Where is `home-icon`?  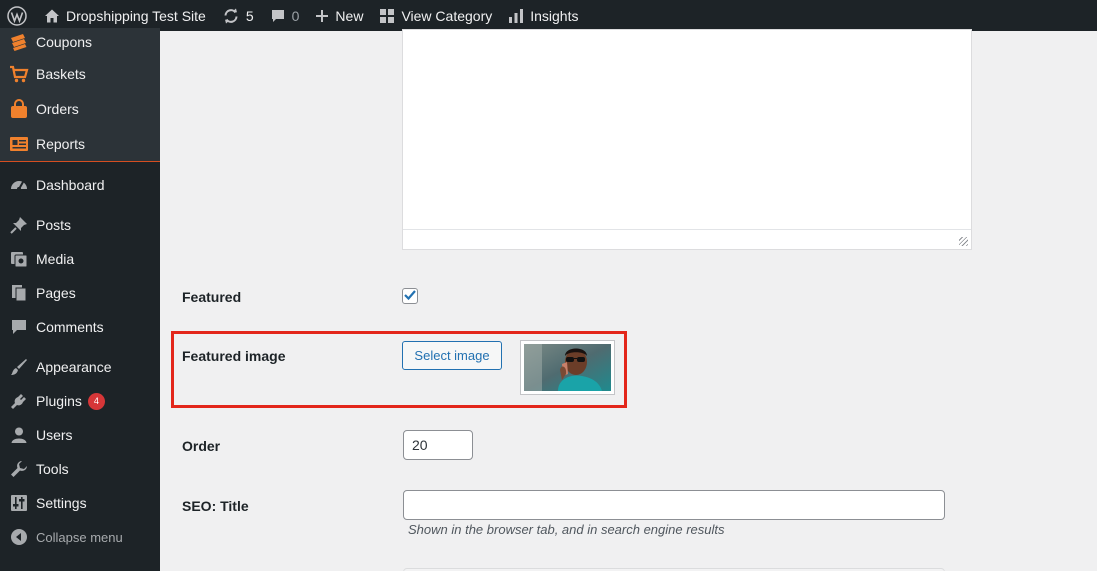 home-icon is located at coordinates (52, 16).